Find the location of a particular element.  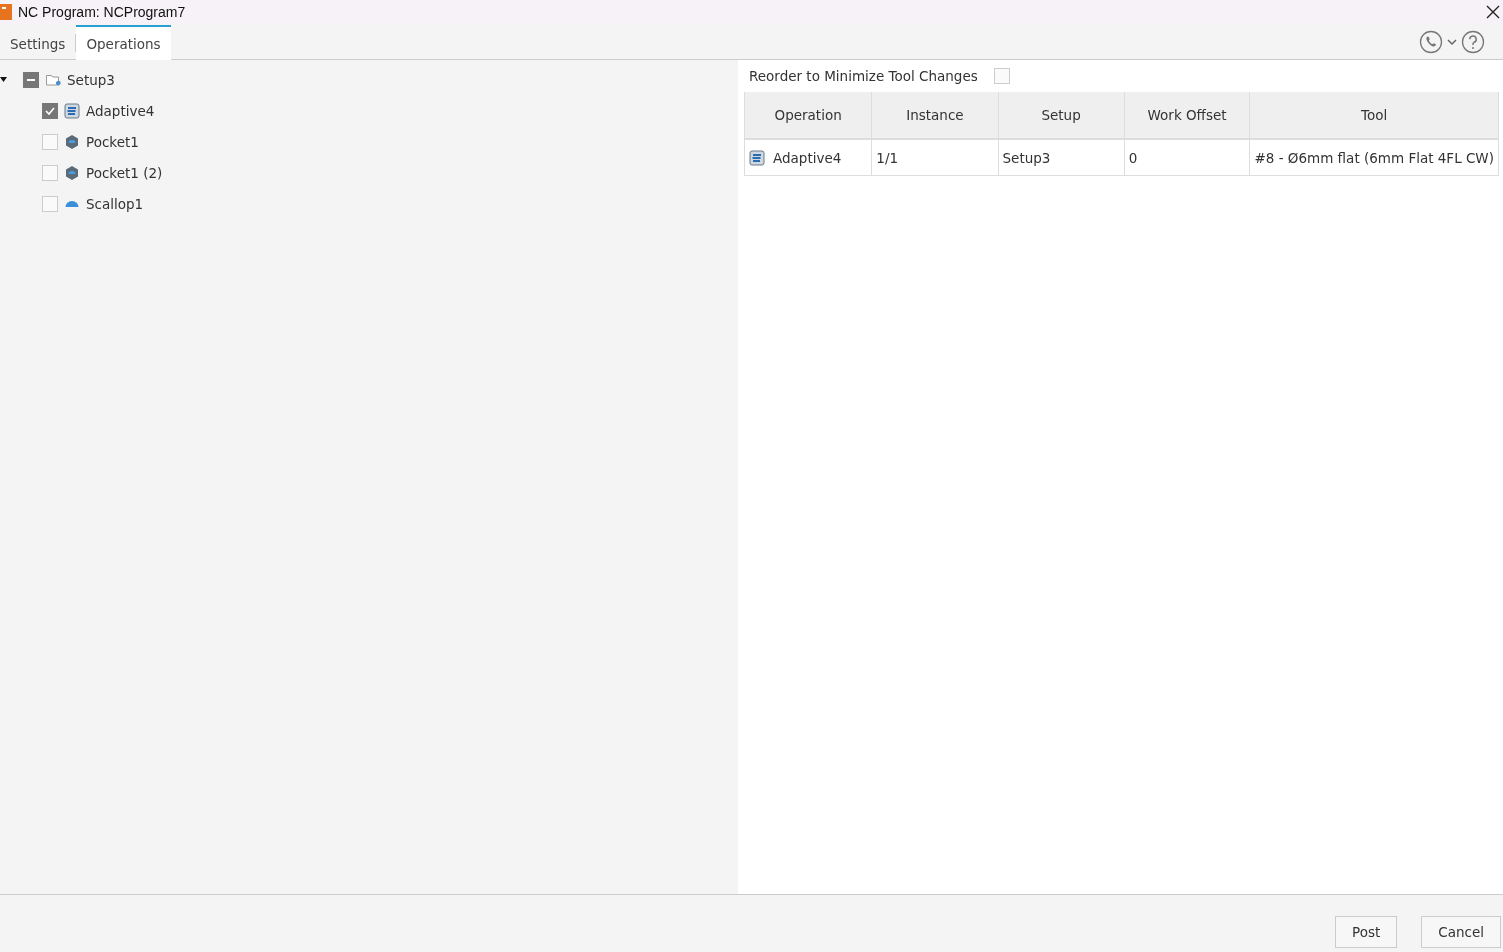

tab: Operations is located at coordinates (123, 42).